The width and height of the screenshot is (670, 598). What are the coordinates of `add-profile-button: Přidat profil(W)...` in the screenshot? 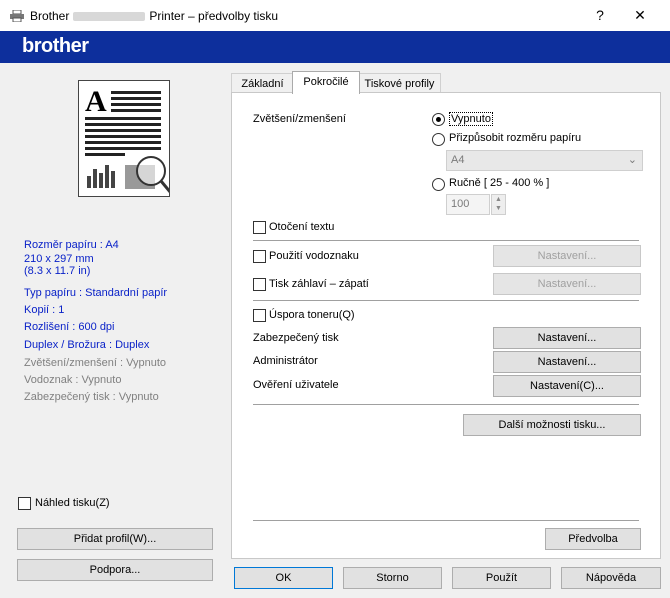 It's located at (115, 539).